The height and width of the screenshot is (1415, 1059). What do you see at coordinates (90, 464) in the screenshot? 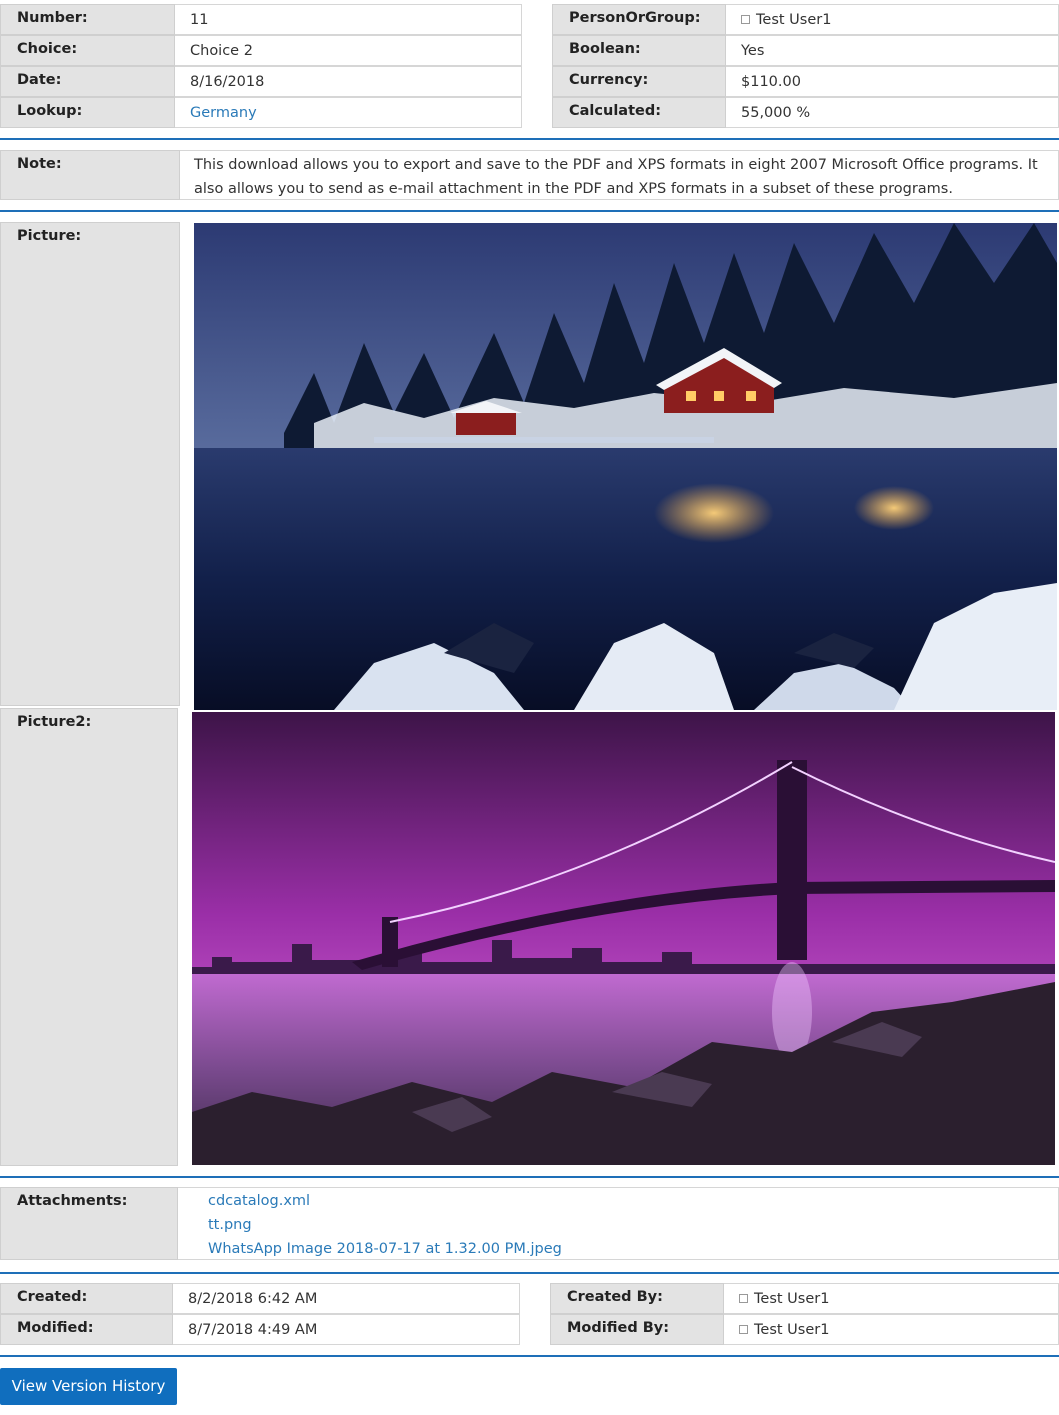
I see `field-label-picture: Picture:` at bounding box center [90, 464].